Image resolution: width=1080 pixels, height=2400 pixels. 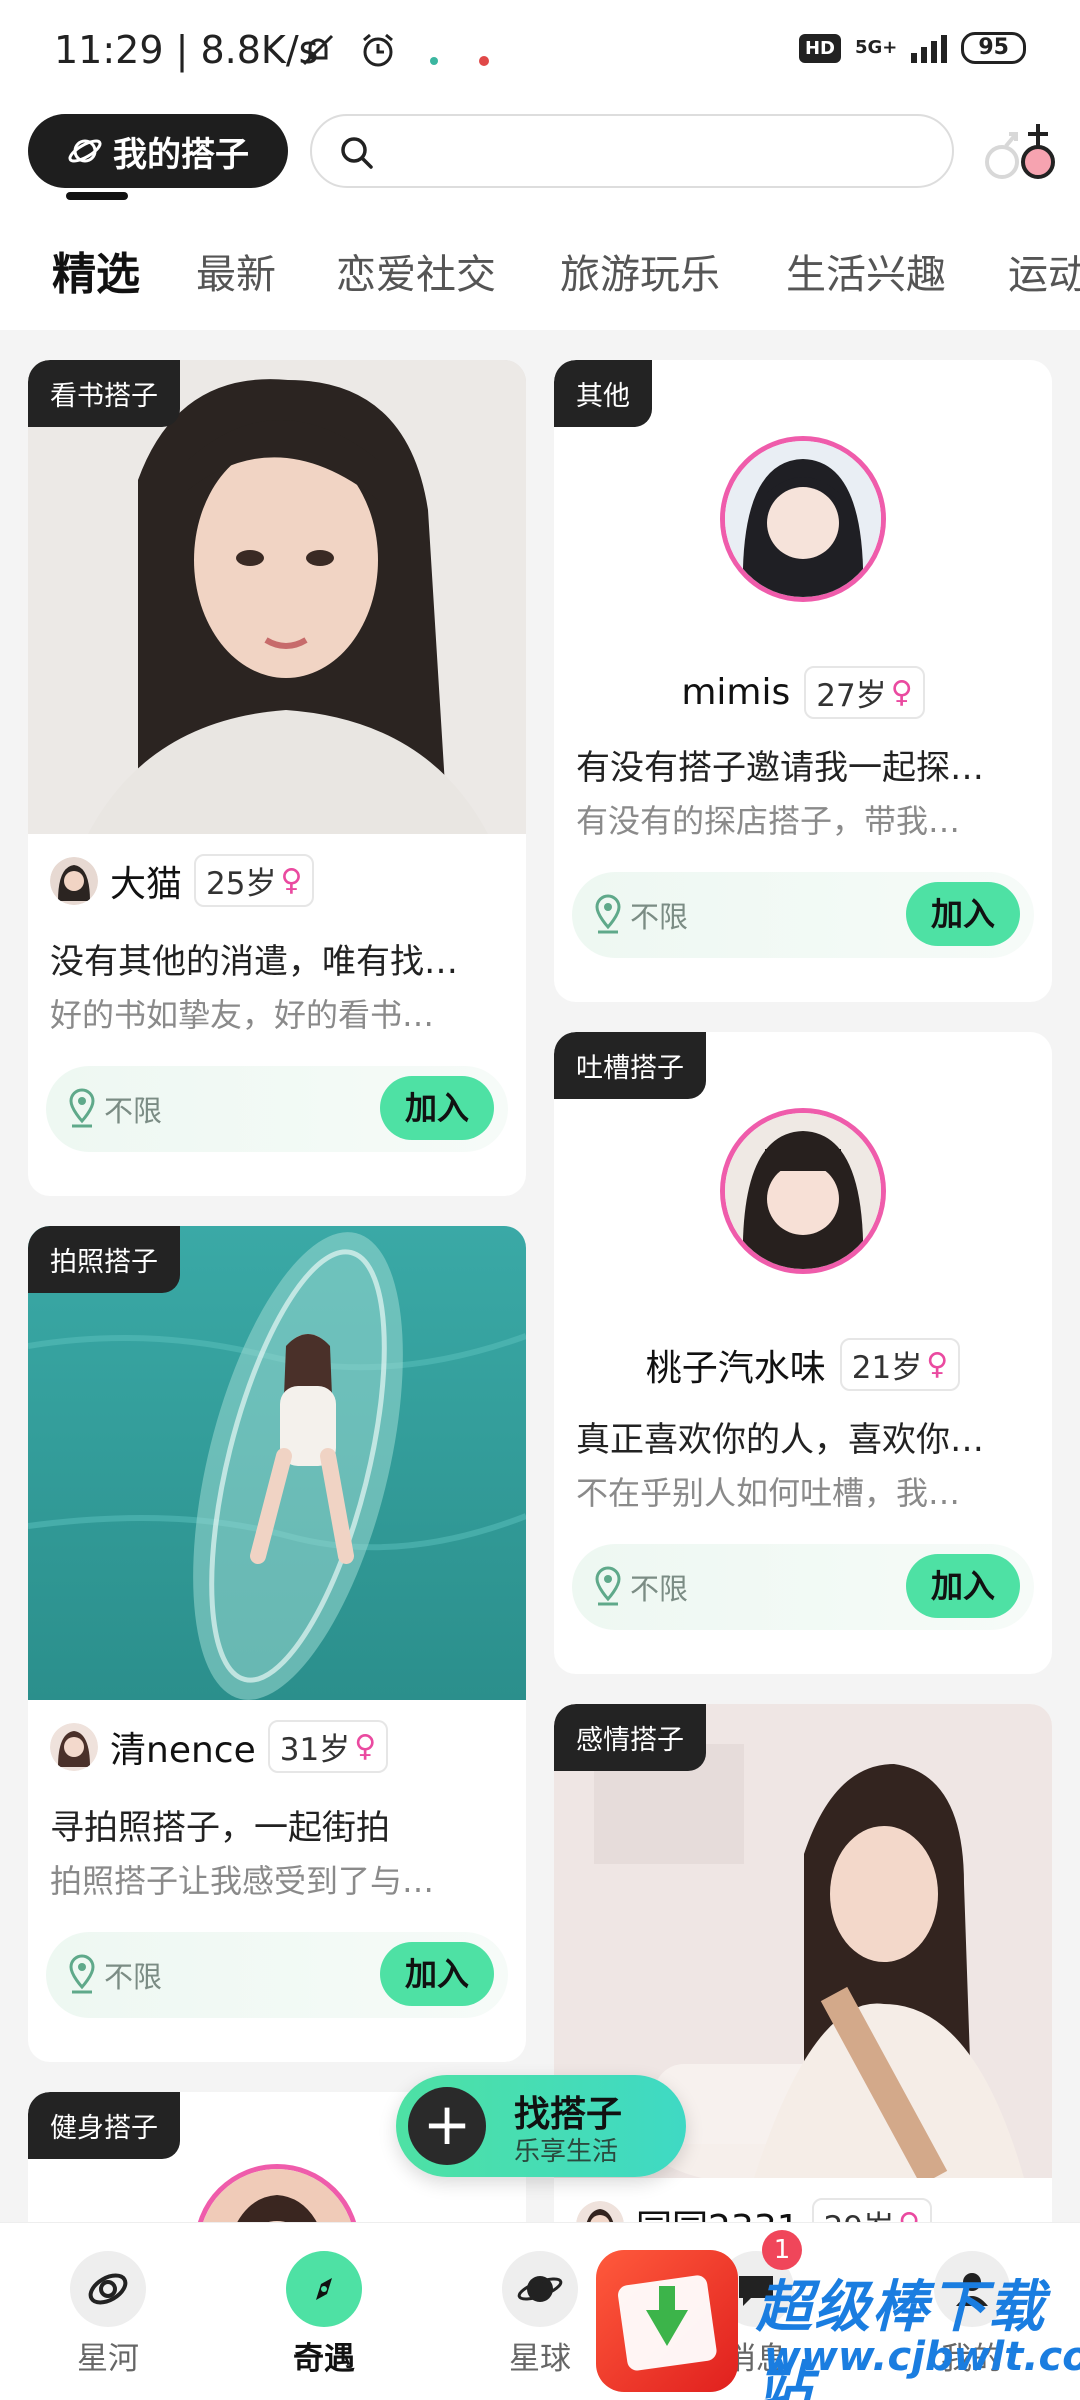 What do you see at coordinates (630, 1065) in the screenshot?
I see `category-tag: 吐槽搭子` at bounding box center [630, 1065].